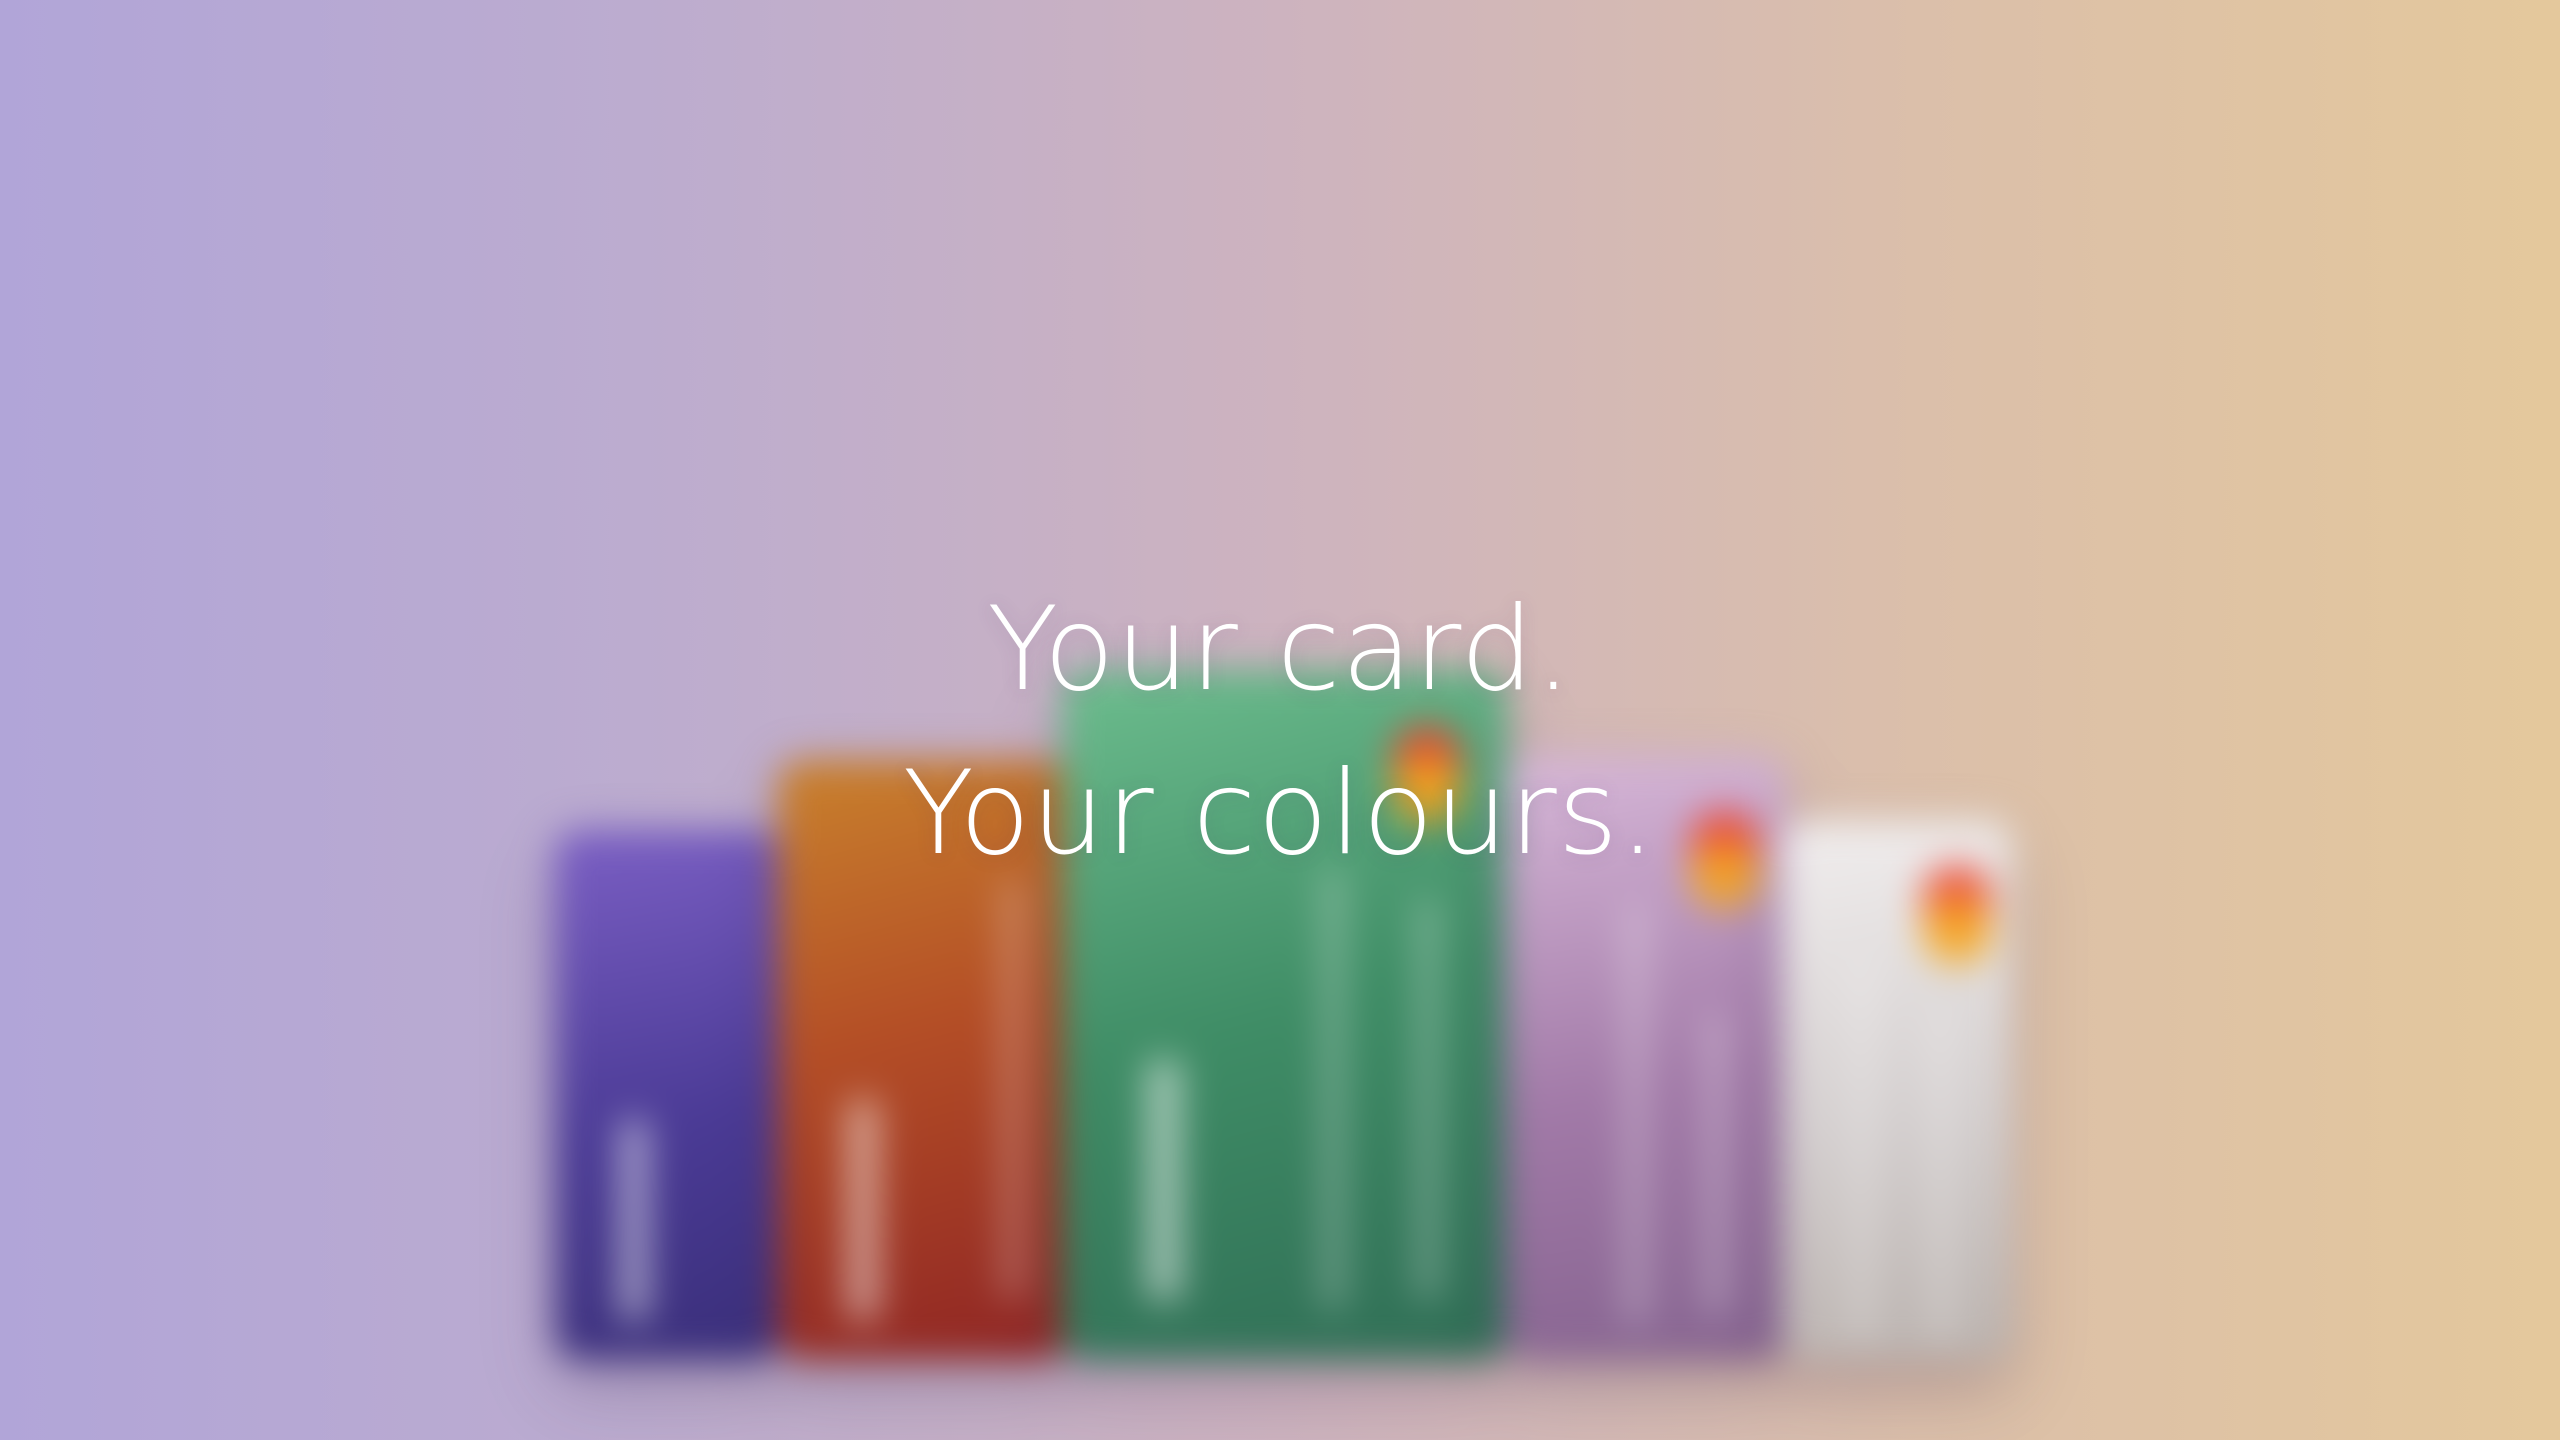  I want to click on silver-card, so click(1897, 1090).